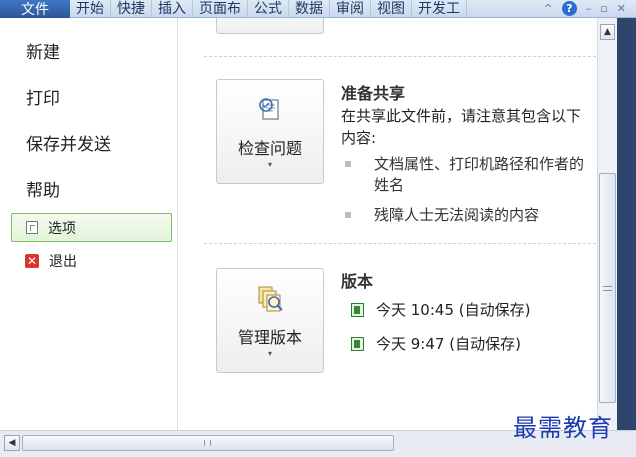 The image size is (636, 457). Describe the element at coordinates (270, 131) in the screenshot. I see `check-issues-button: 检查问题 ▾` at that location.